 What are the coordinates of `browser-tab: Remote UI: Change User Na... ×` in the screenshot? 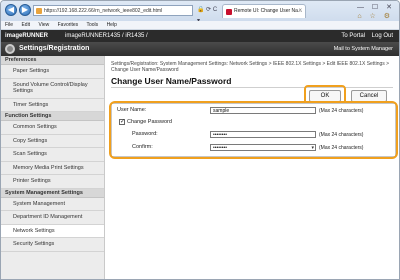 It's located at (264, 11).